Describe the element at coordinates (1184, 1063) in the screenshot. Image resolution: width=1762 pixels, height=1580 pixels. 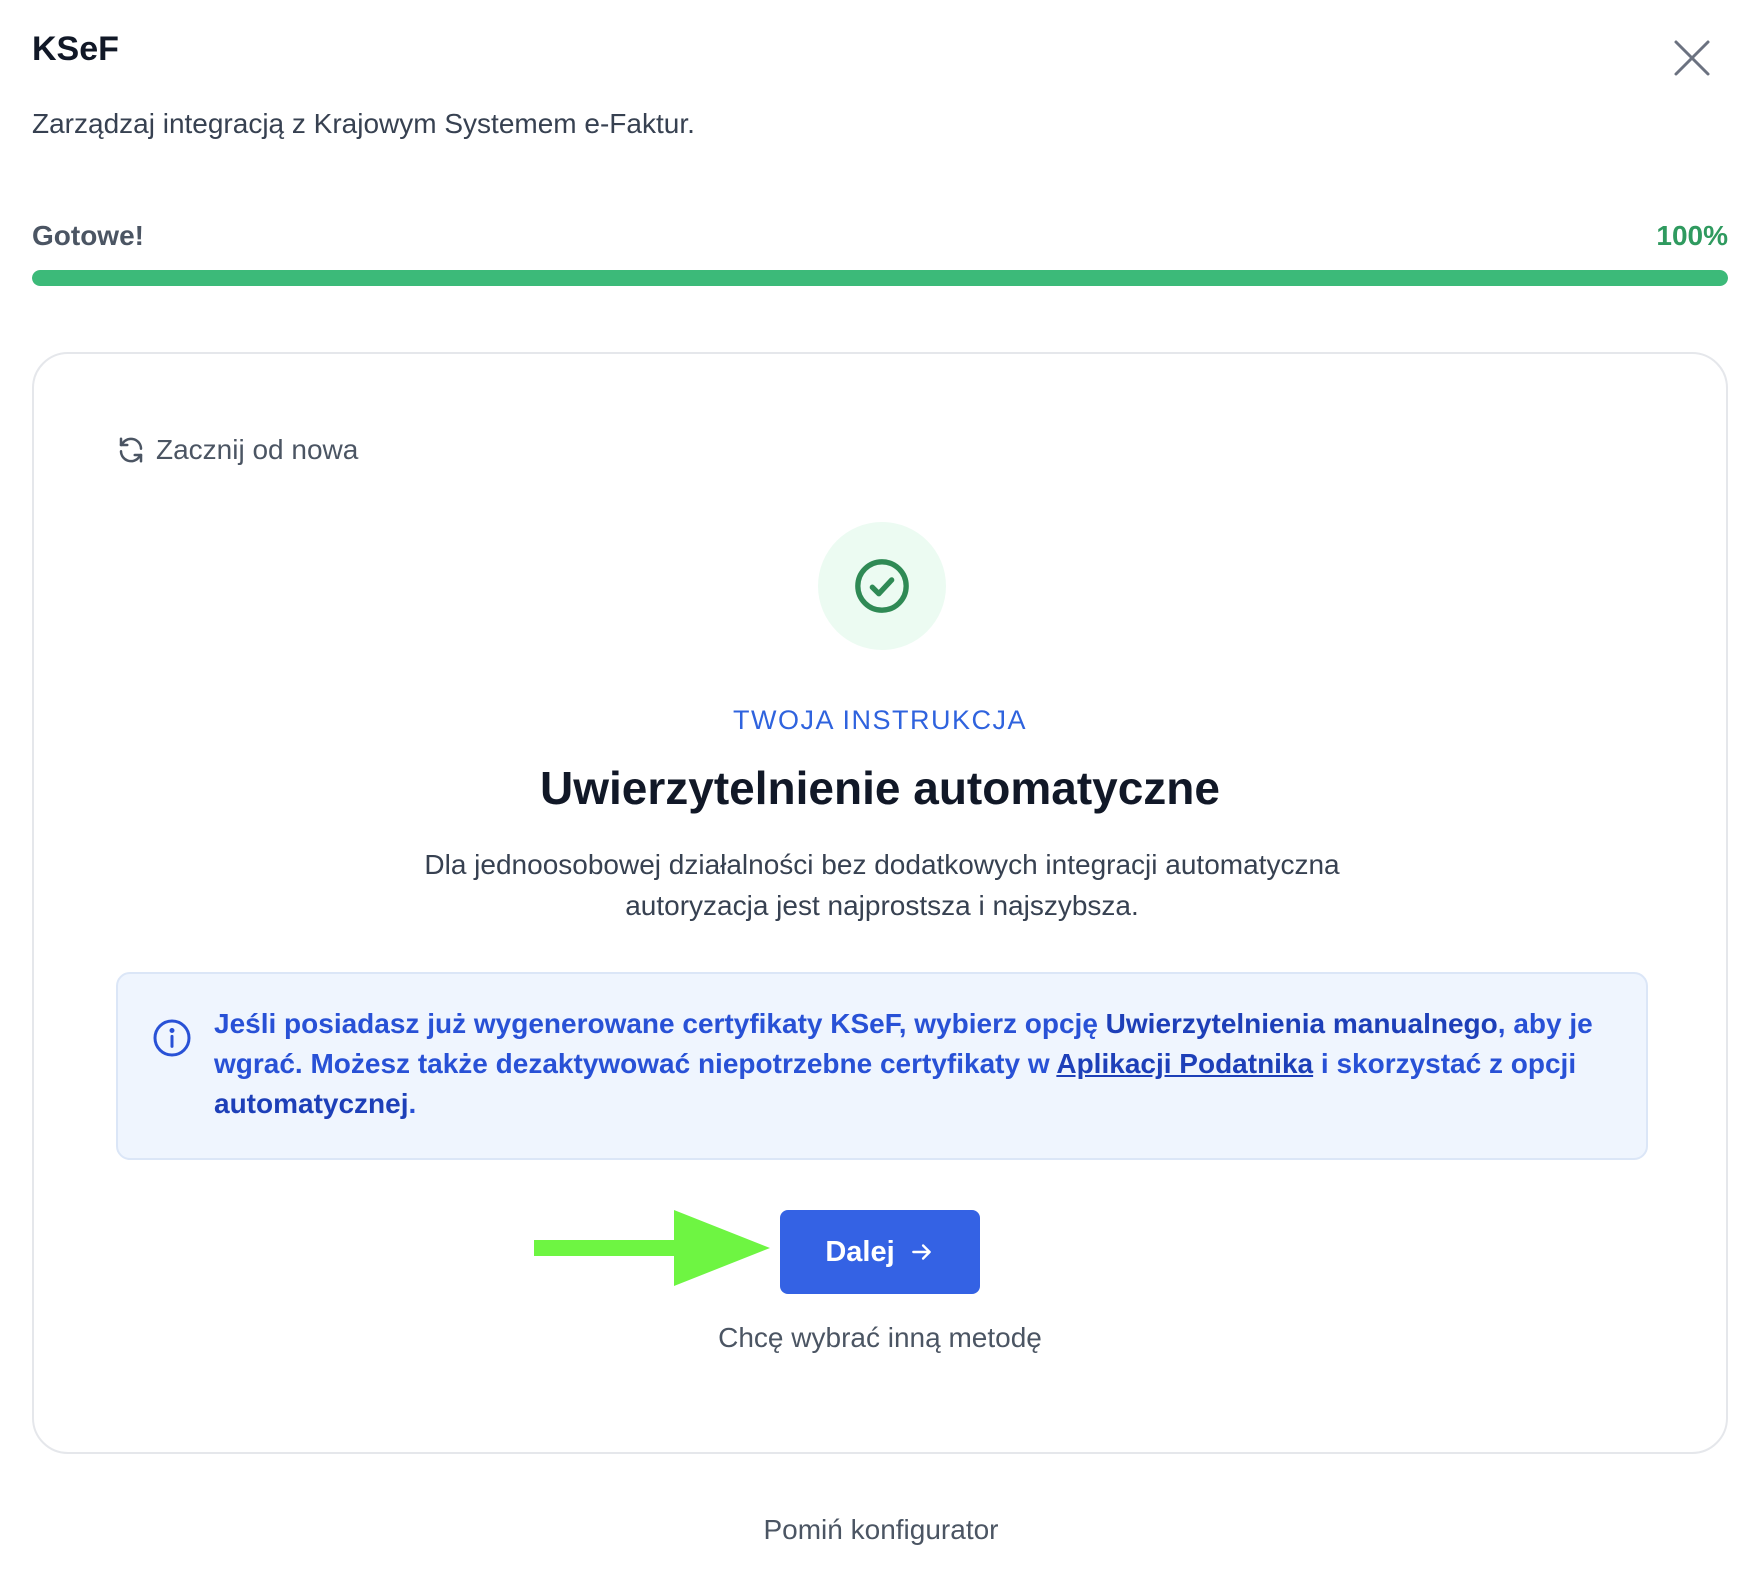
I see `taxpayer-app-link: Aplikacji Podatnika` at that location.